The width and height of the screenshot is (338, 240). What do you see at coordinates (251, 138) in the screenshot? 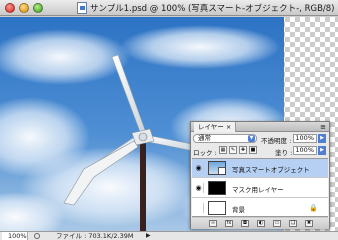
I see `chevron-down-icon: ▼` at bounding box center [251, 138].